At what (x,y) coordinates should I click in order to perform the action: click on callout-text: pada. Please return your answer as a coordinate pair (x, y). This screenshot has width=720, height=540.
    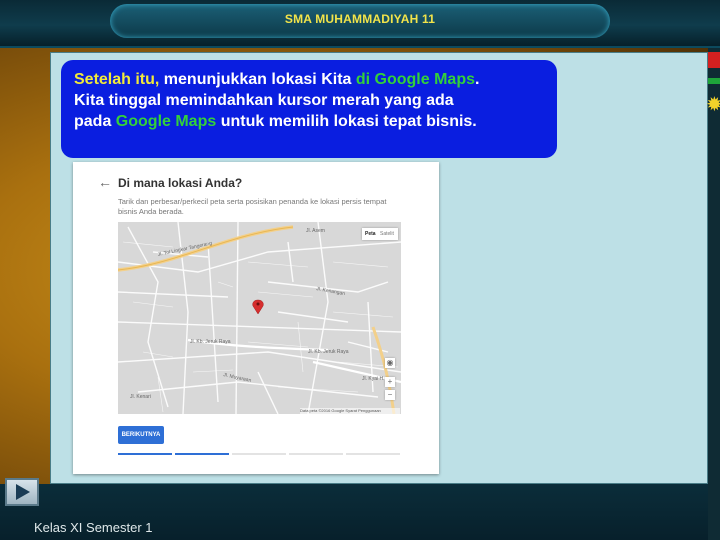
    Looking at the image, I should click on (95, 121).